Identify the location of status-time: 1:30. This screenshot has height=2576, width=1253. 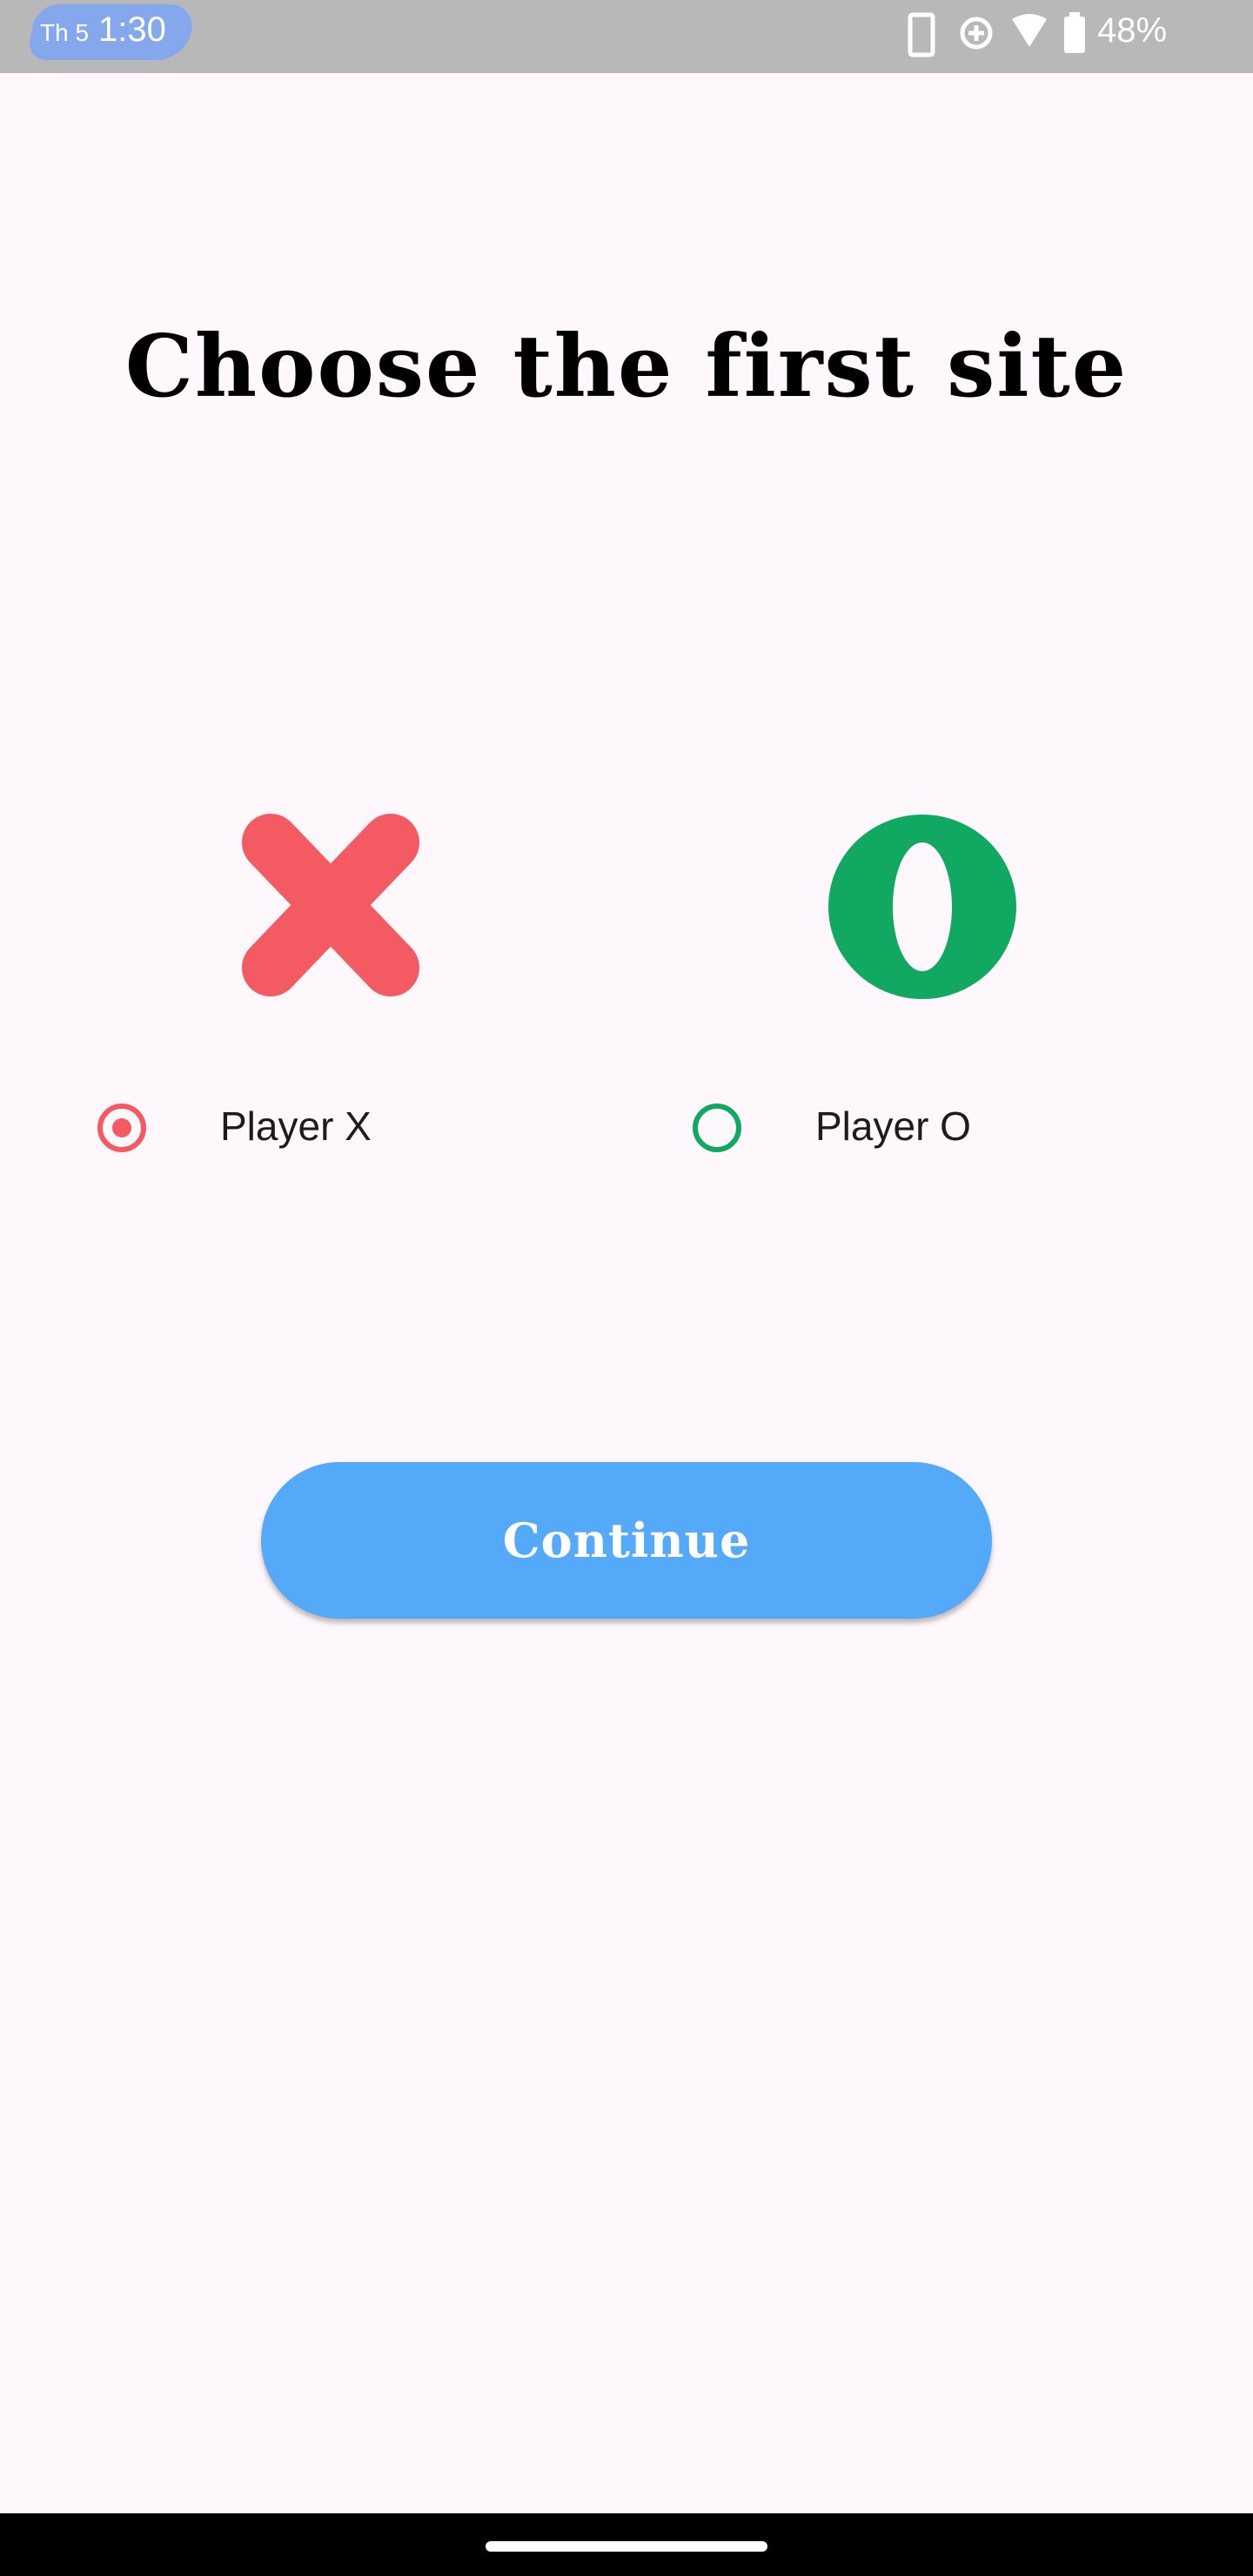
(132, 29).